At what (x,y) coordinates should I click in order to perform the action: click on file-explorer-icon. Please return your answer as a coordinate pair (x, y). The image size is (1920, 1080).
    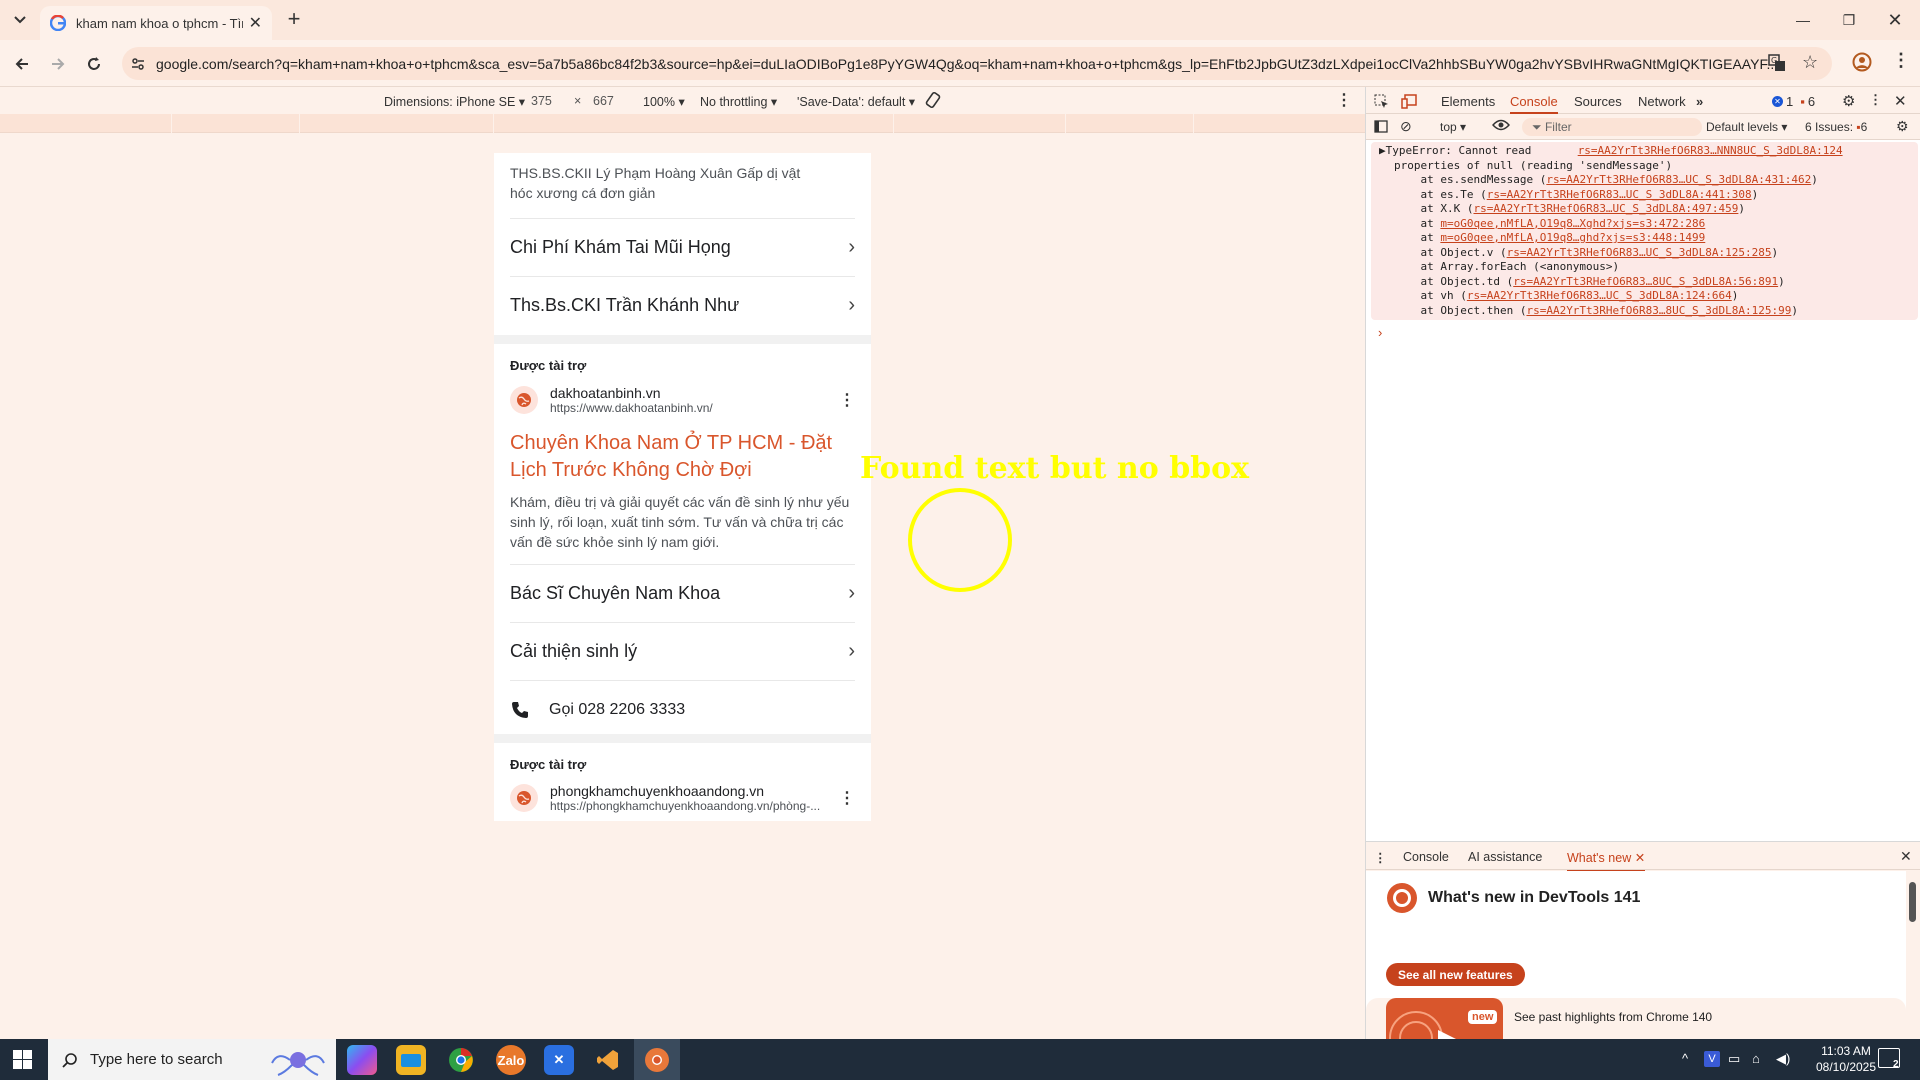
    Looking at the image, I should click on (411, 1060).